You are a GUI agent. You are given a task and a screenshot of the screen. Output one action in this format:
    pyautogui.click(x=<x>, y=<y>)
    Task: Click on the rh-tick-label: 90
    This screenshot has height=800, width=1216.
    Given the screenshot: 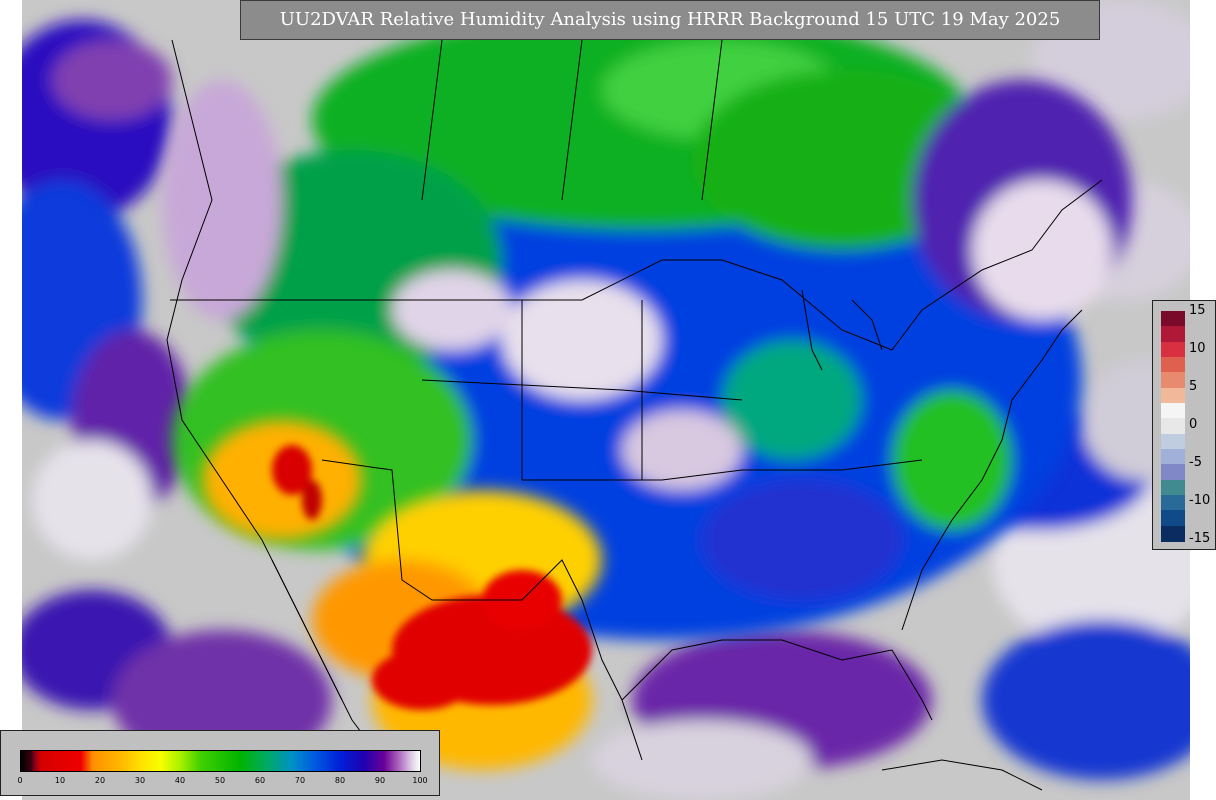 What is the action you would take?
    pyautogui.click(x=380, y=780)
    